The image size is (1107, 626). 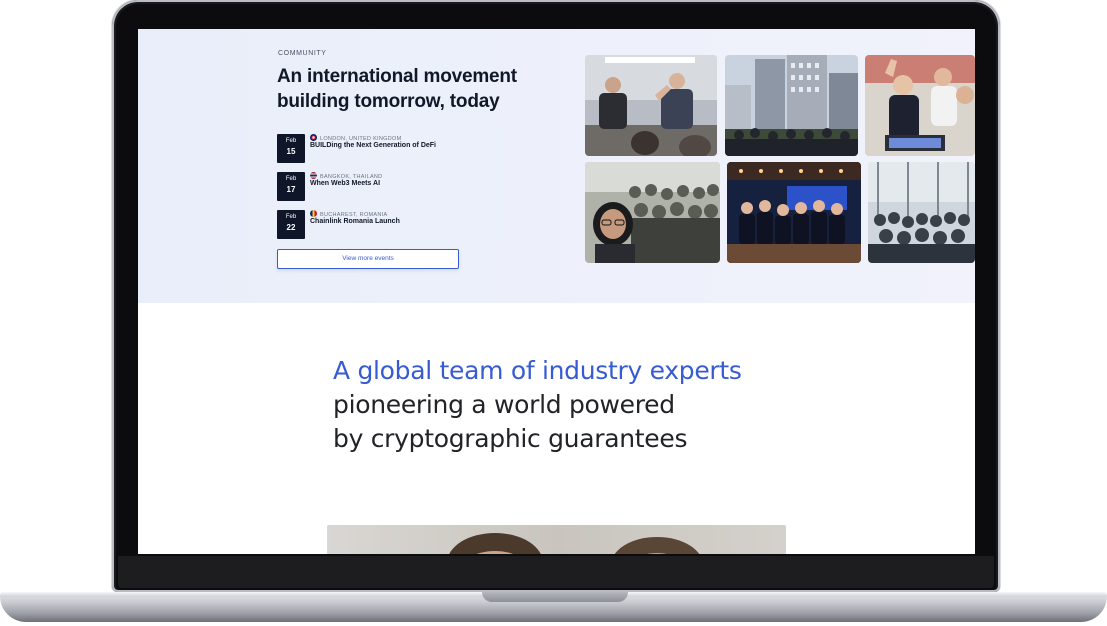 I want to click on event-photo-selfie, so click(x=652, y=212).